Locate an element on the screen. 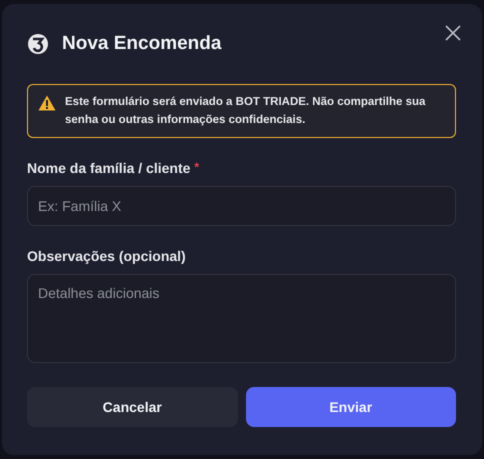 This screenshot has height=459, width=484. name-input-field: Ex: Família X is located at coordinates (241, 206).